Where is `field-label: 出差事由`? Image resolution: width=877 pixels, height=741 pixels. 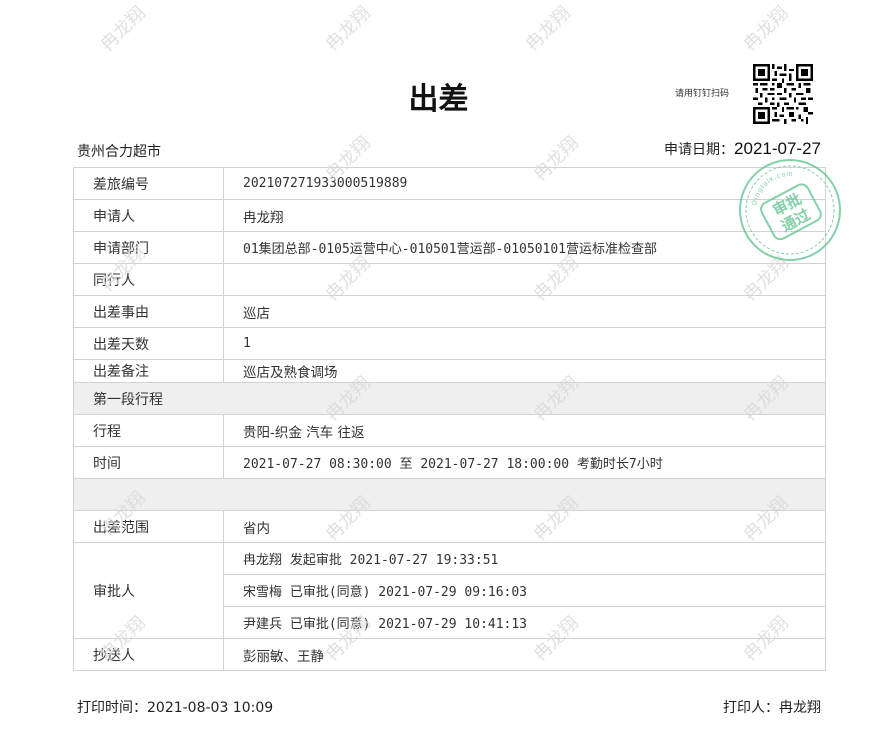 field-label: 出差事由 is located at coordinates (148, 311).